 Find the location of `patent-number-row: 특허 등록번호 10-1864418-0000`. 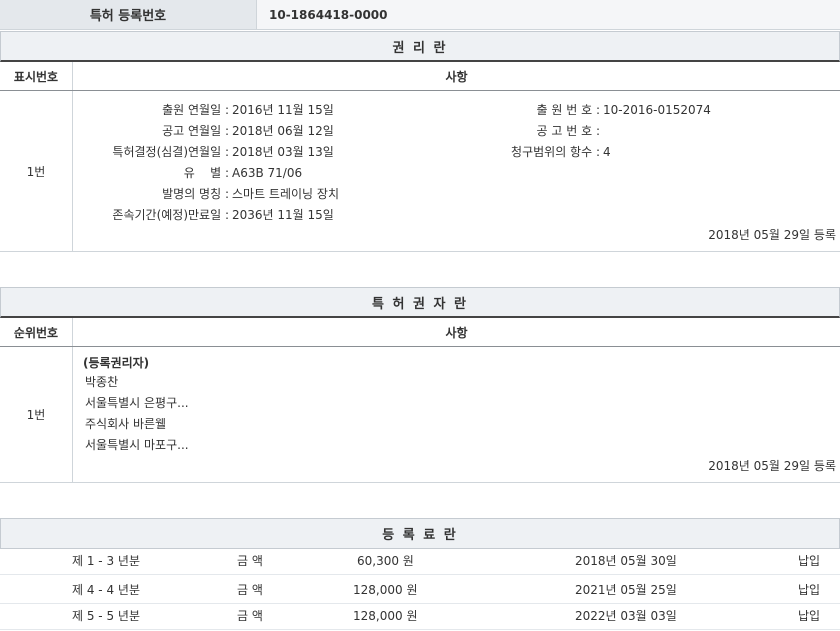

patent-number-row: 특허 등록번호 10-1864418-0000 is located at coordinates (420, 15).